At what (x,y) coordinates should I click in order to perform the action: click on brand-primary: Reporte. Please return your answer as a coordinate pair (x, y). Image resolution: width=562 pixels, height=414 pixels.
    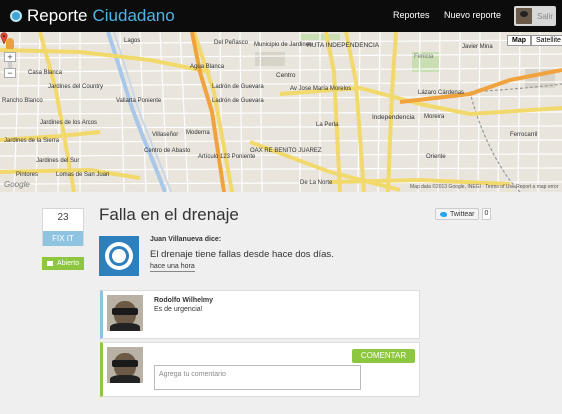
    Looking at the image, I should click on (57, 15).